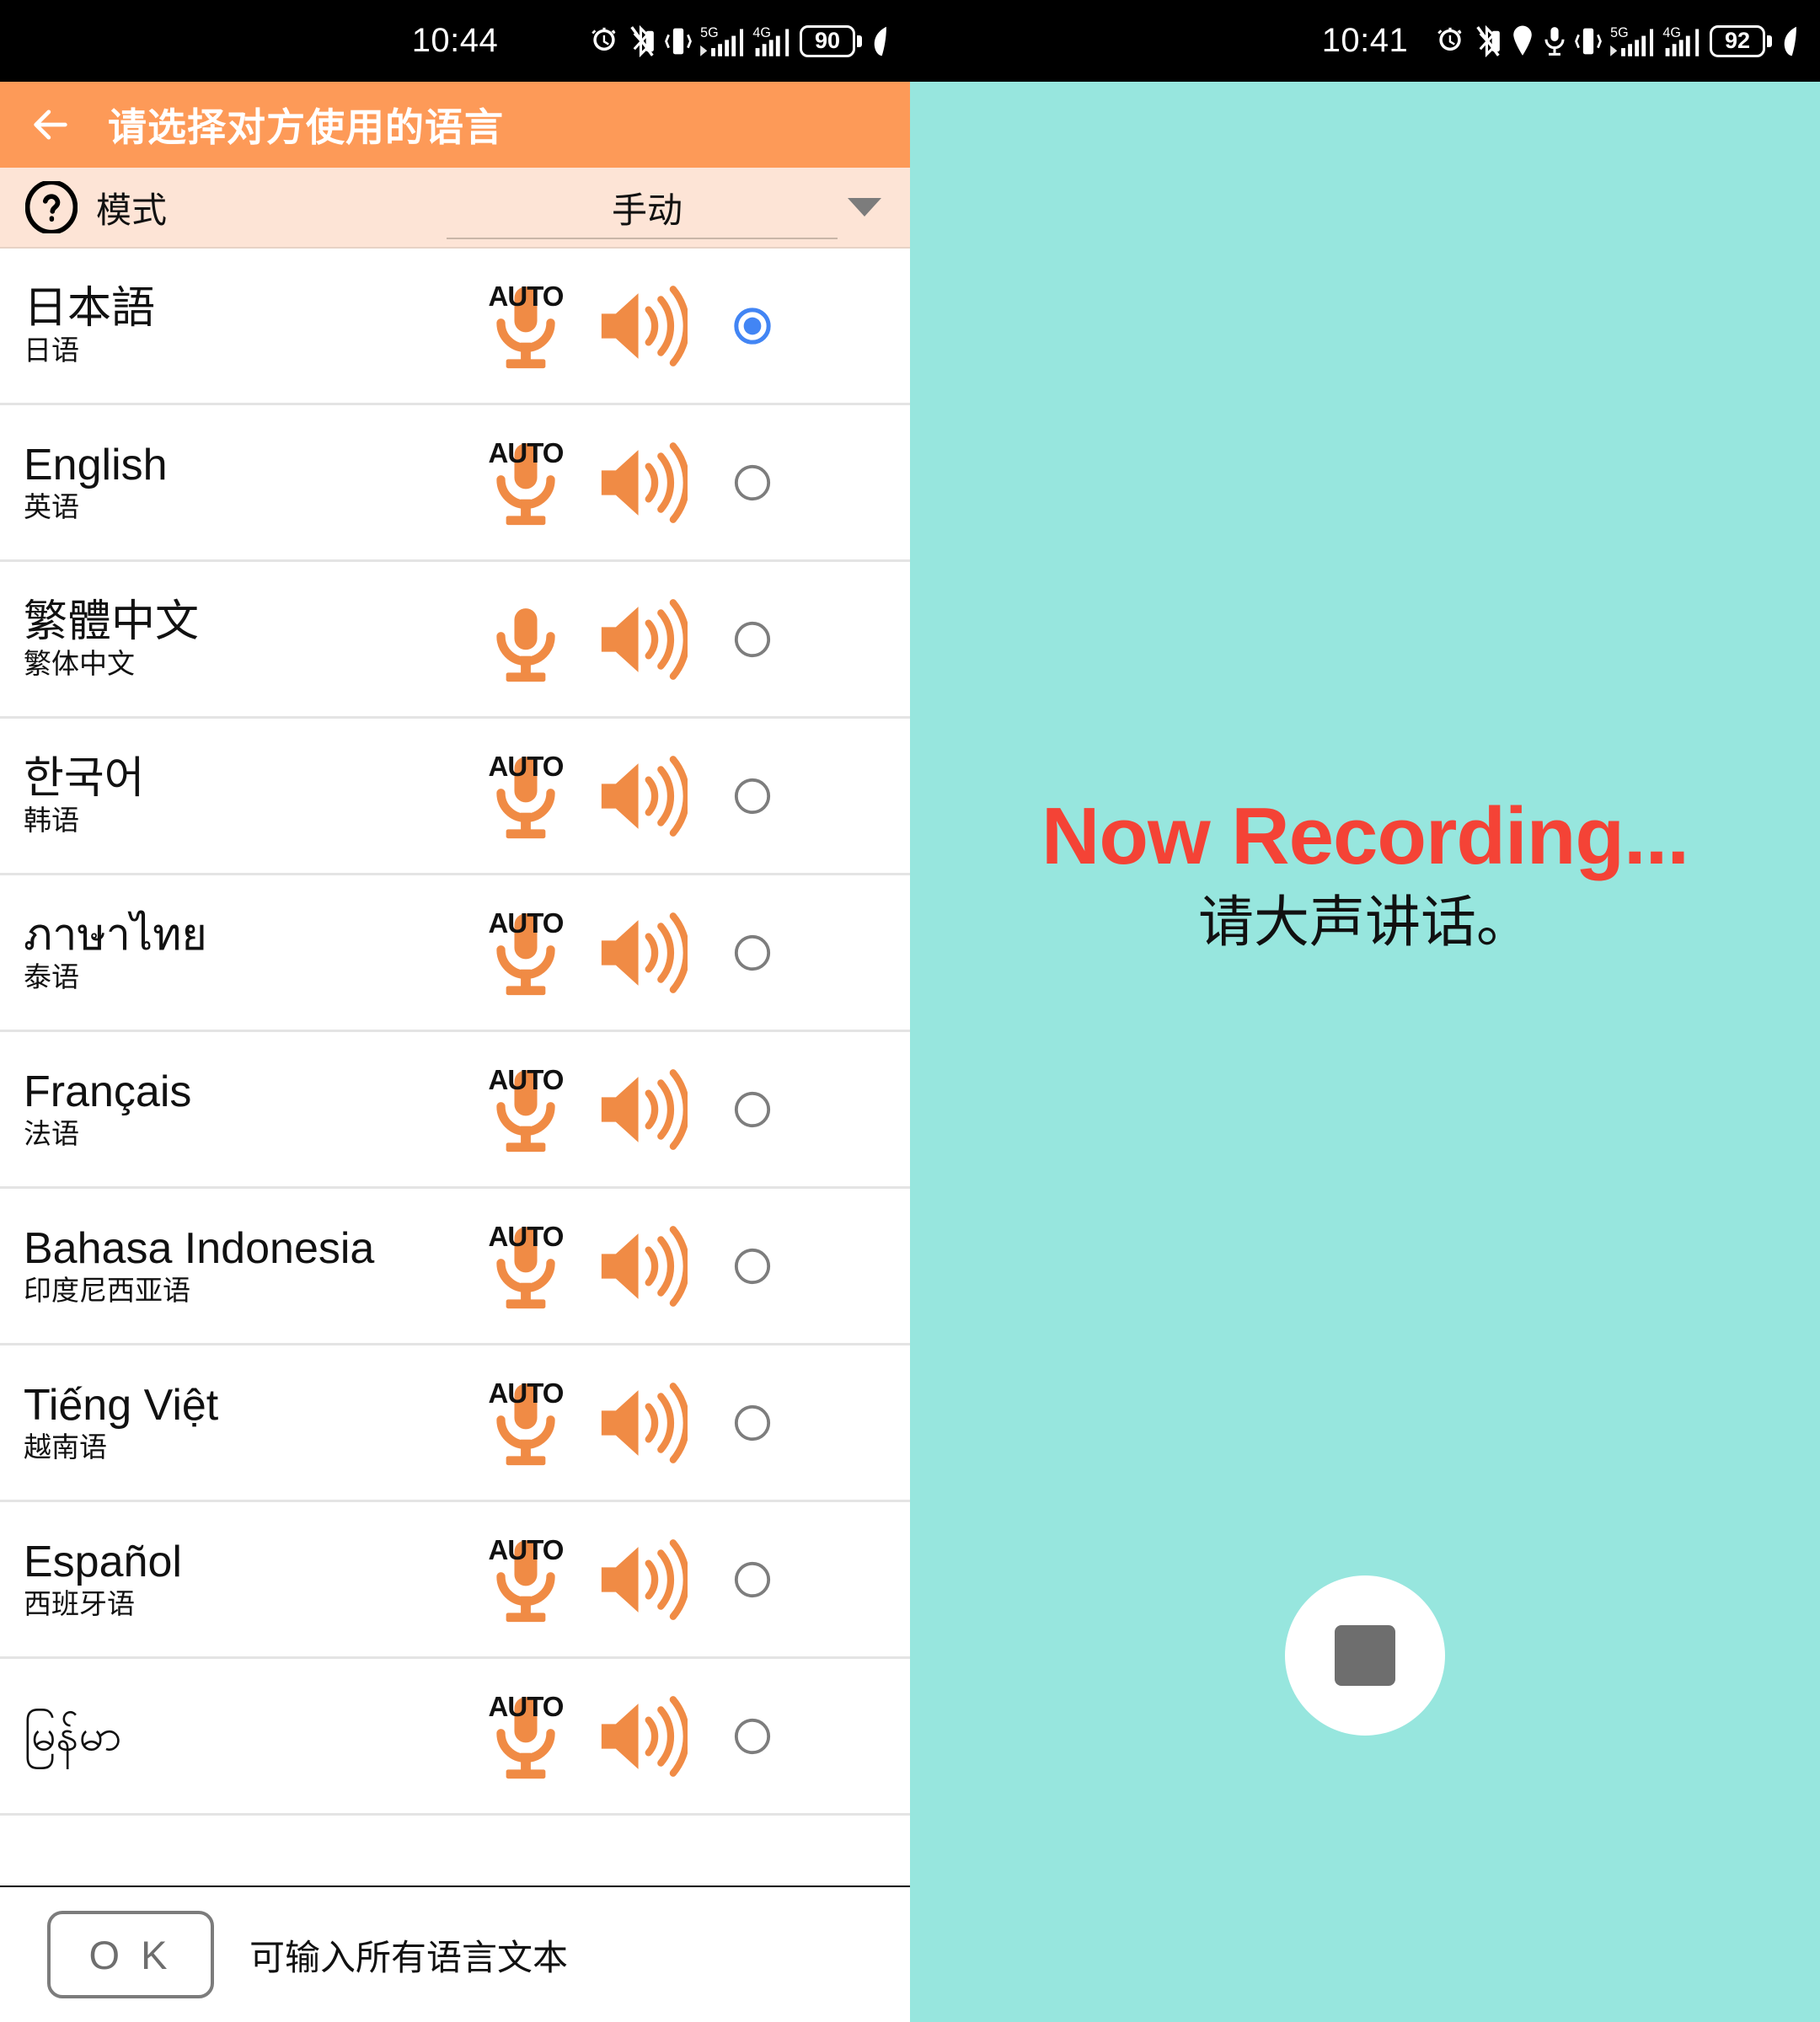 Image resolution: width=1820 pixels, height=2022 pixels. I want to click on mode-dropdown: 手动, so click(666, 207).